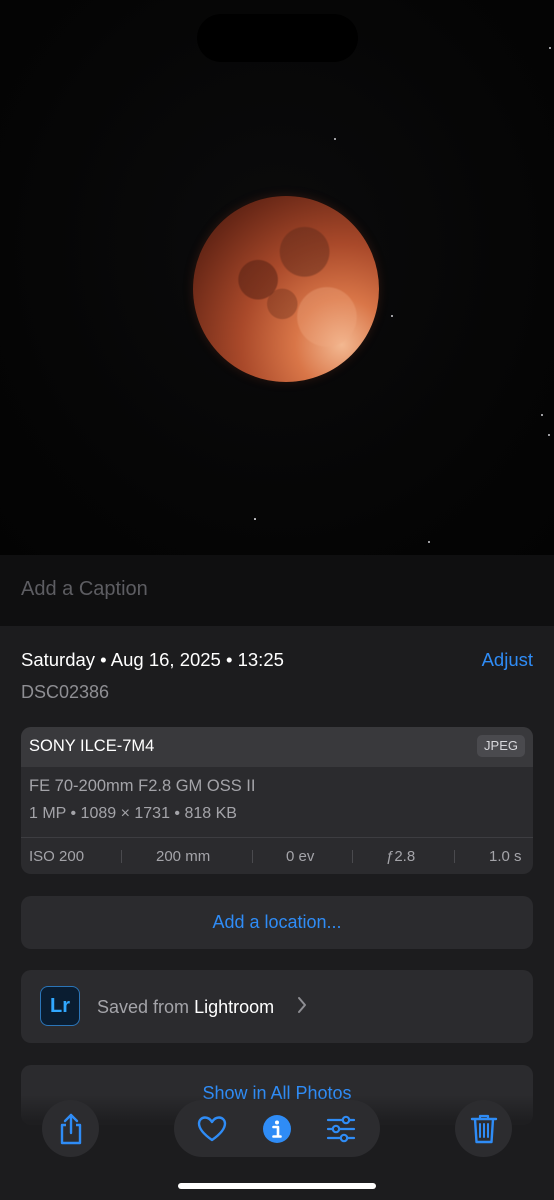  What do you see at coordinates (234, 1007) in the screenshot?
I see `lightroom-app-name: Lightroom` at bounding box center [234, 1007].